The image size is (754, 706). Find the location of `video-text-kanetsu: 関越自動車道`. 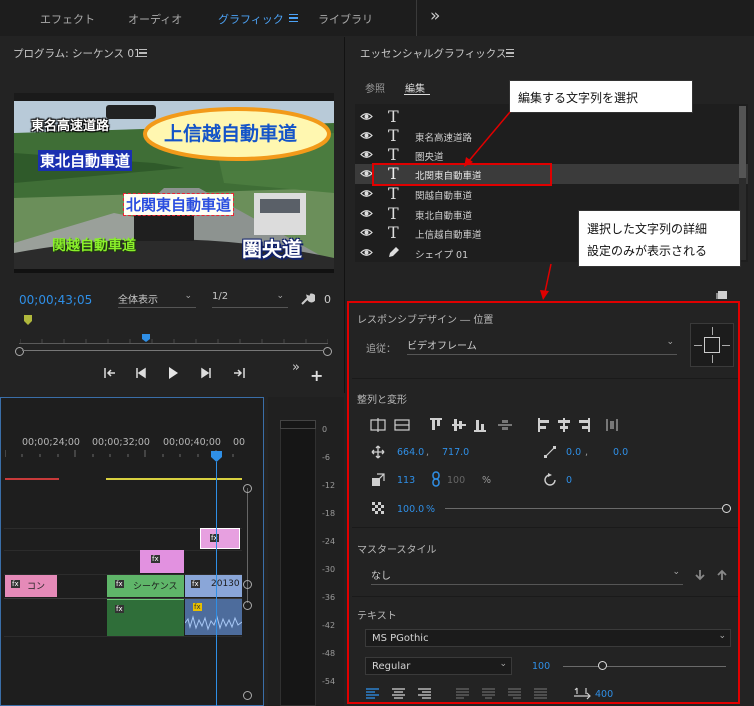

video-text-kanetsu: 関越自動車道 is located at coordinates (94, 246).